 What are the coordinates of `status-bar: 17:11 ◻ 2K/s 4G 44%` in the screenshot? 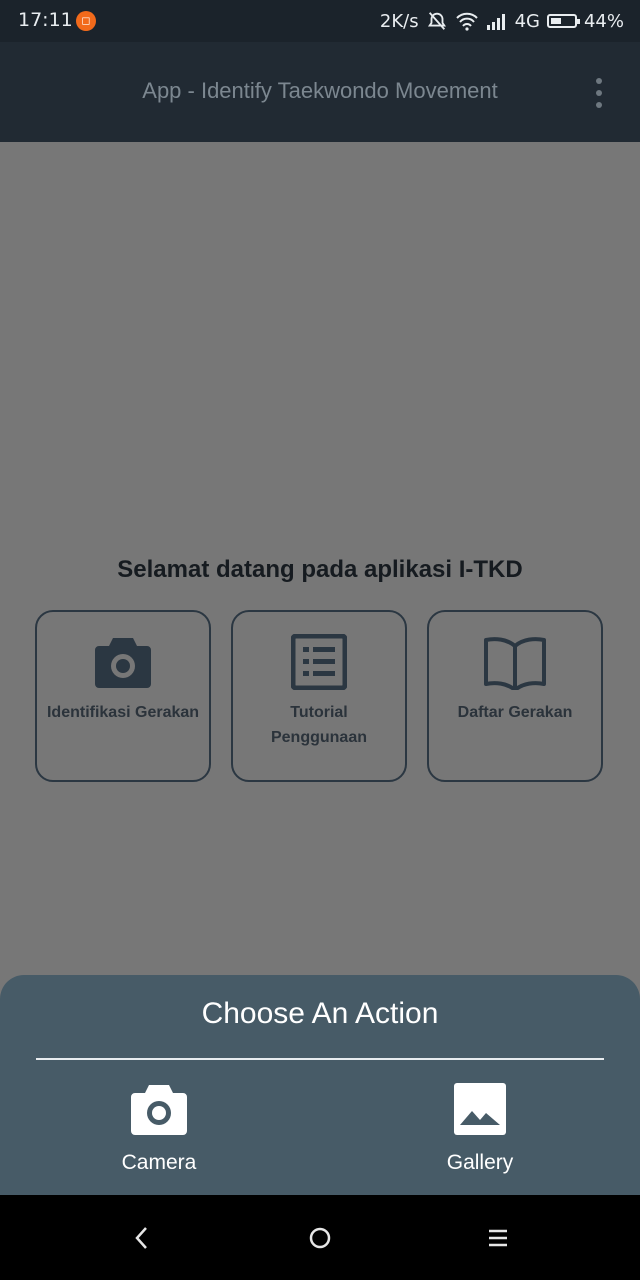 It's located at (320, 21).